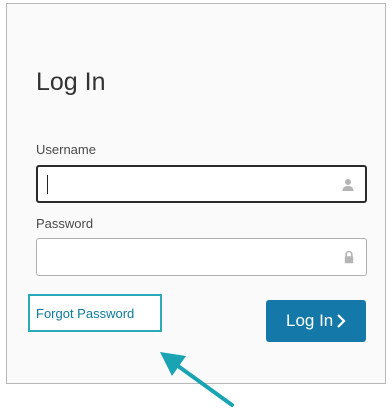  What do you see at coordinates (348, 185) in the screenshot?
I see `user-icon` at bounding box center [348, 185].